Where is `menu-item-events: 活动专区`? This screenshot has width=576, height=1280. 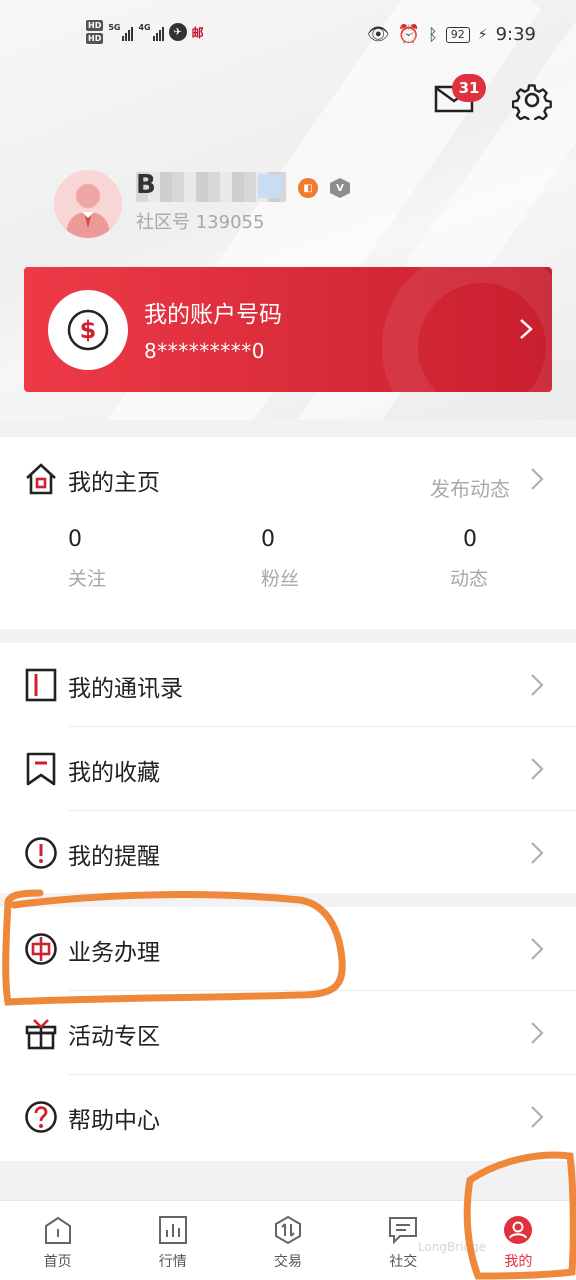
menu-item-events: 活动专区 is located at coordinates (288, 1033).